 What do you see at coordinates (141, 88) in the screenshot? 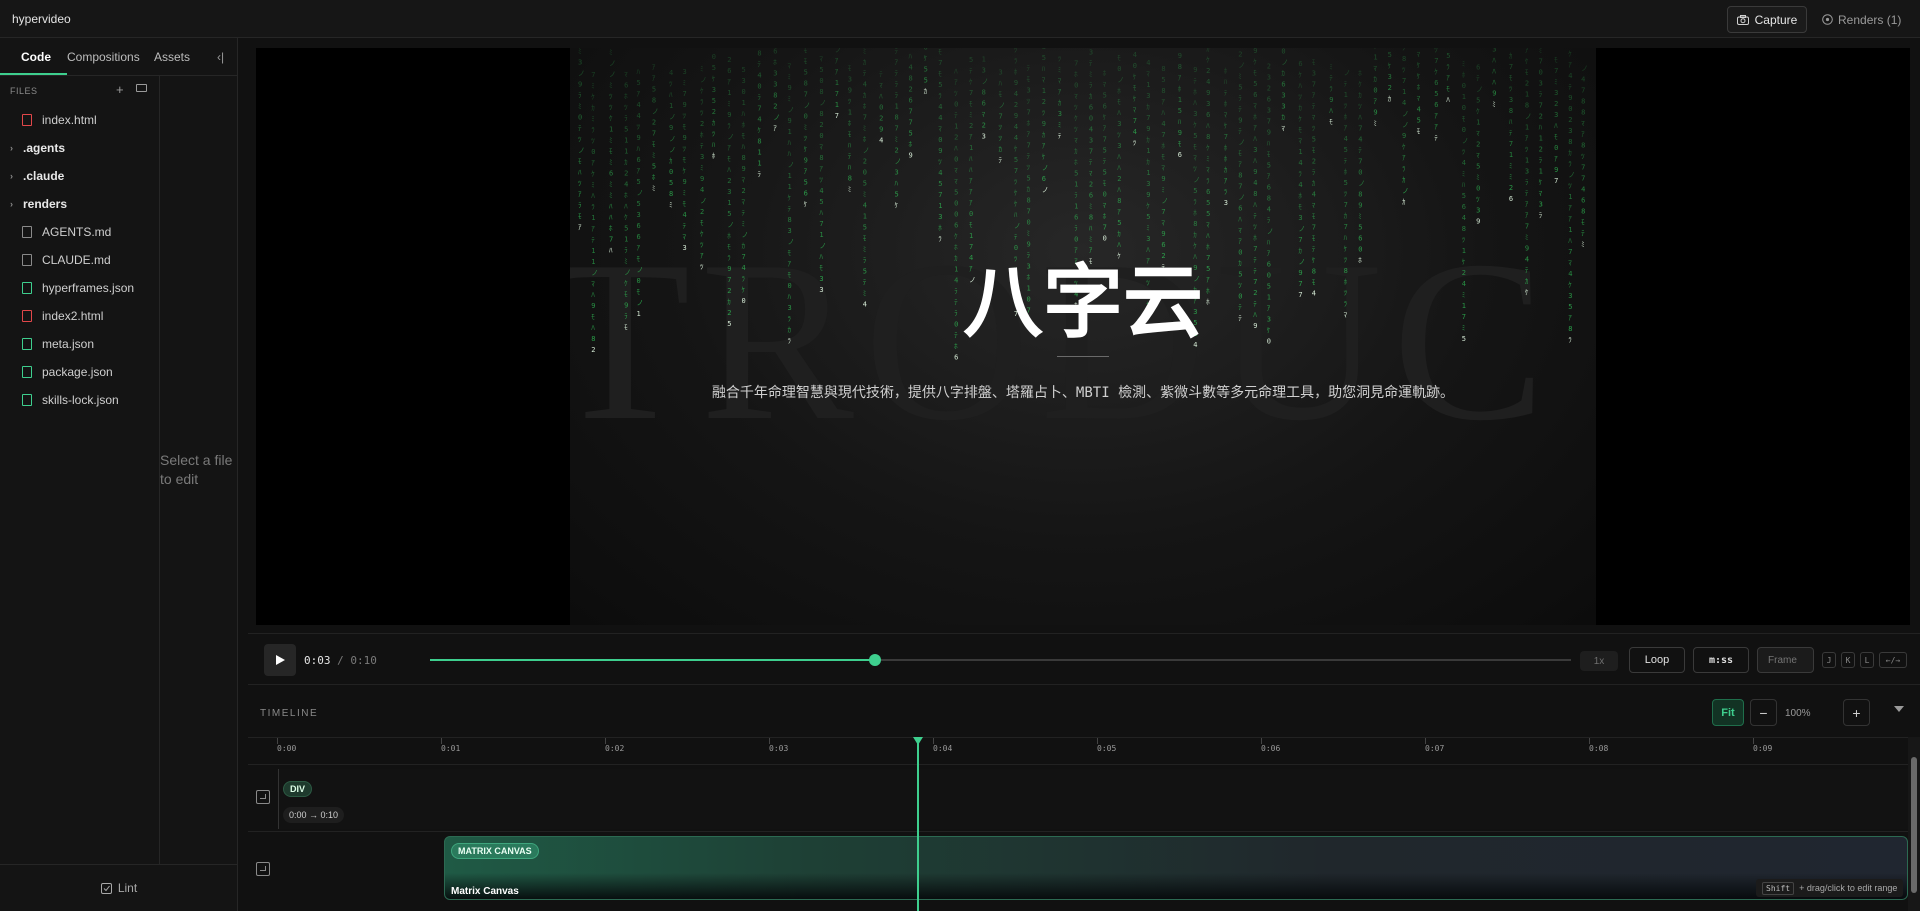
I see `add-folder-icon` at bounding box center [141, 88].